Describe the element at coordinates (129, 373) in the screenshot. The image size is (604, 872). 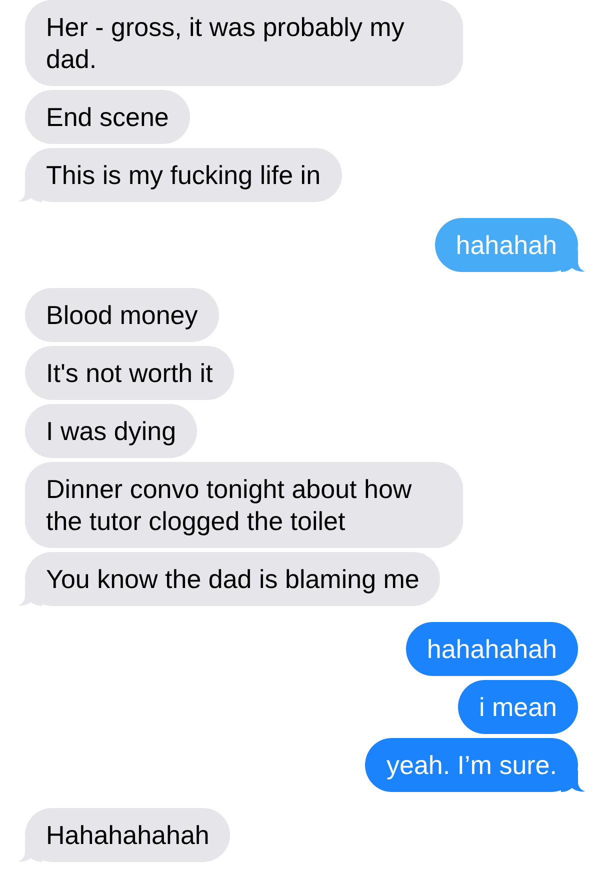
I see `message-bubble: It's not worth it` at that location.